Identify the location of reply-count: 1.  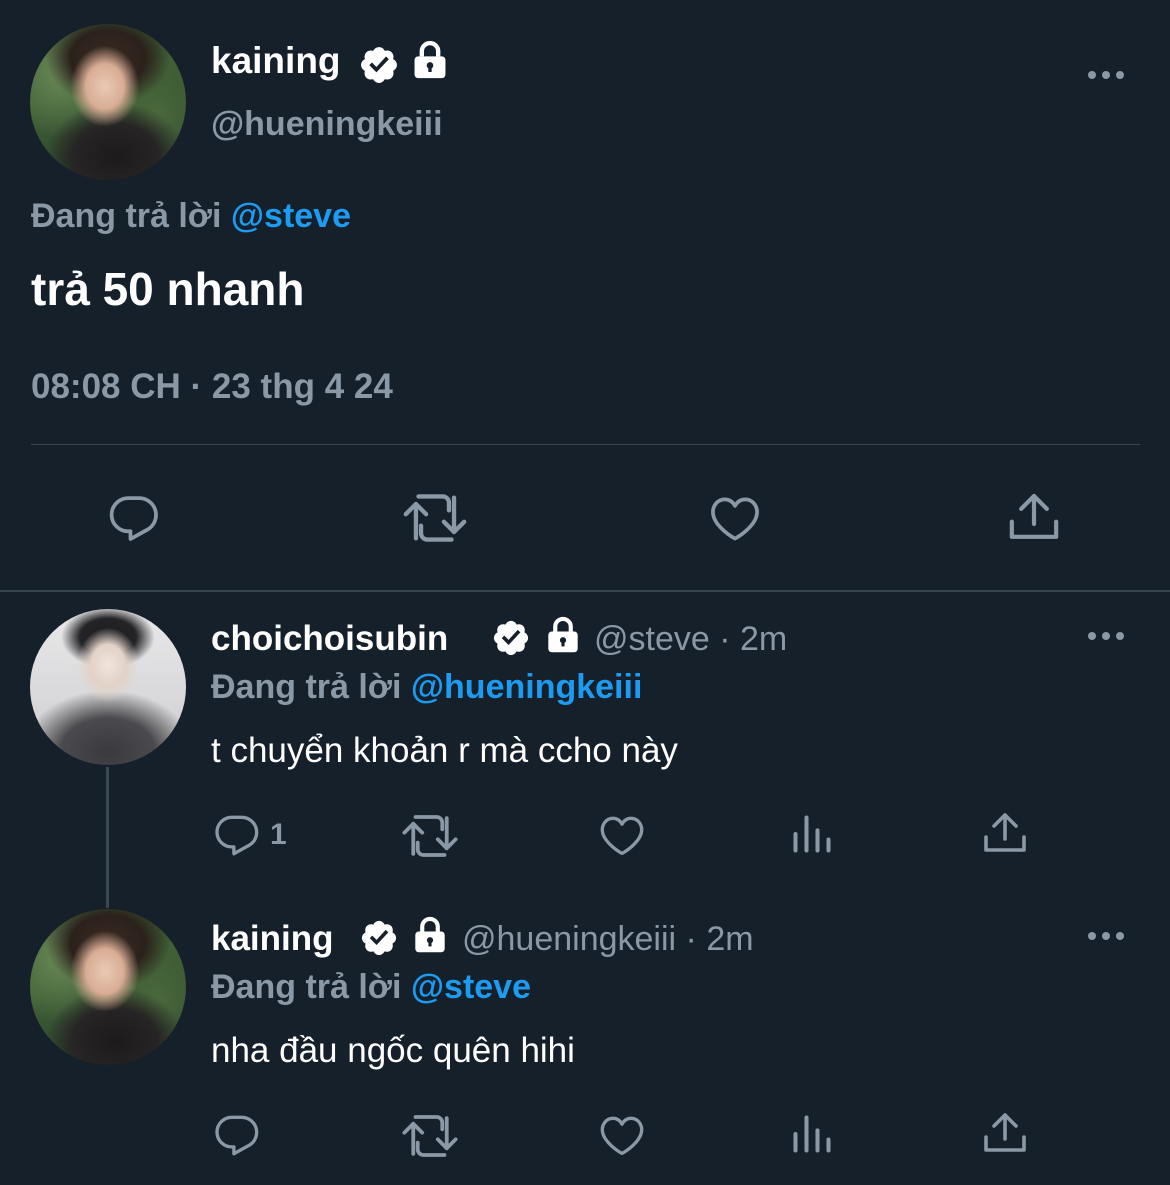
(278, 834).